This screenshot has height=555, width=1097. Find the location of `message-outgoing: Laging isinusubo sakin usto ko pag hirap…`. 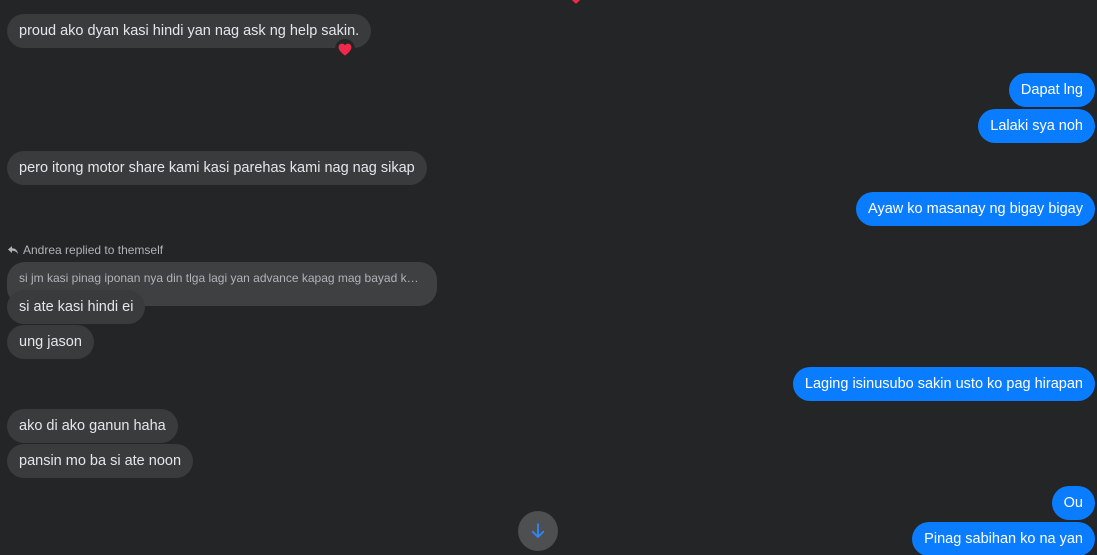

message-outgoing: Laging isinusubo sakin usto ko pag hirap… is located at coordinates (943, 384).